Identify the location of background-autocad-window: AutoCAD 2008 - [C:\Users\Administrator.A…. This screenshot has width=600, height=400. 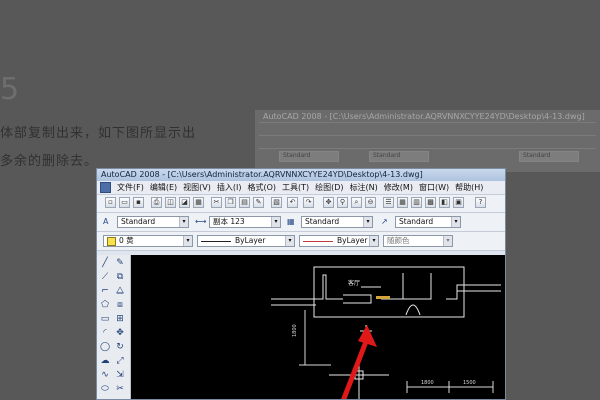
(427, 141).